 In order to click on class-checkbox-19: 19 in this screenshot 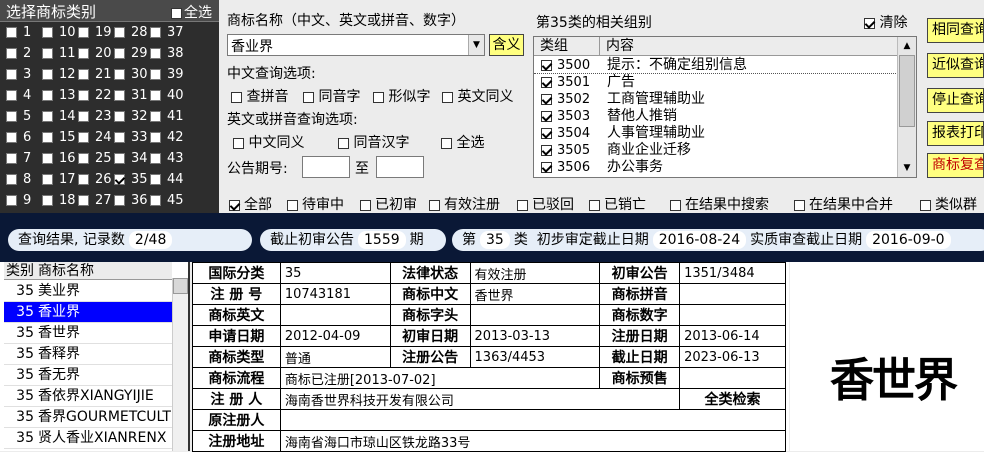, I will do `click(95, 33)`.